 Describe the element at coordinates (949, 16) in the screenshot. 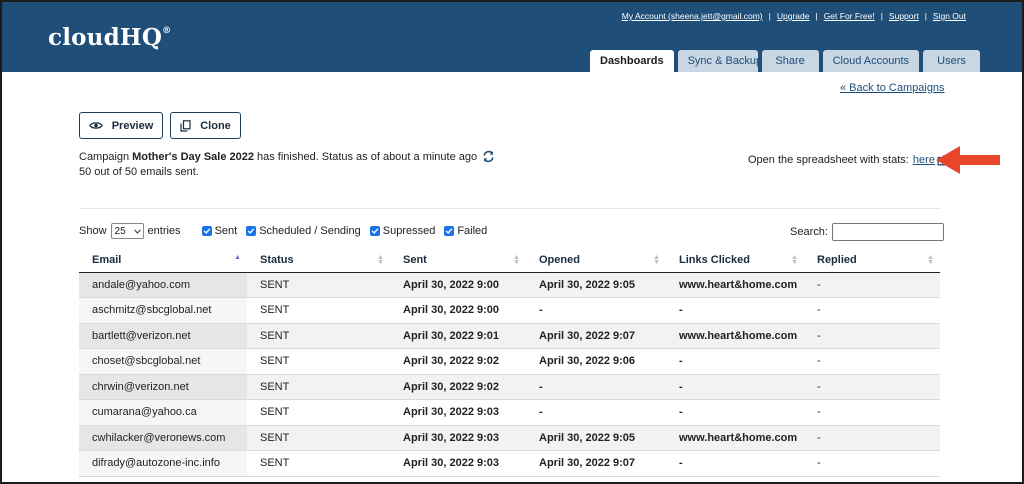

I see `sign-out-link: Sign Out` at that location.